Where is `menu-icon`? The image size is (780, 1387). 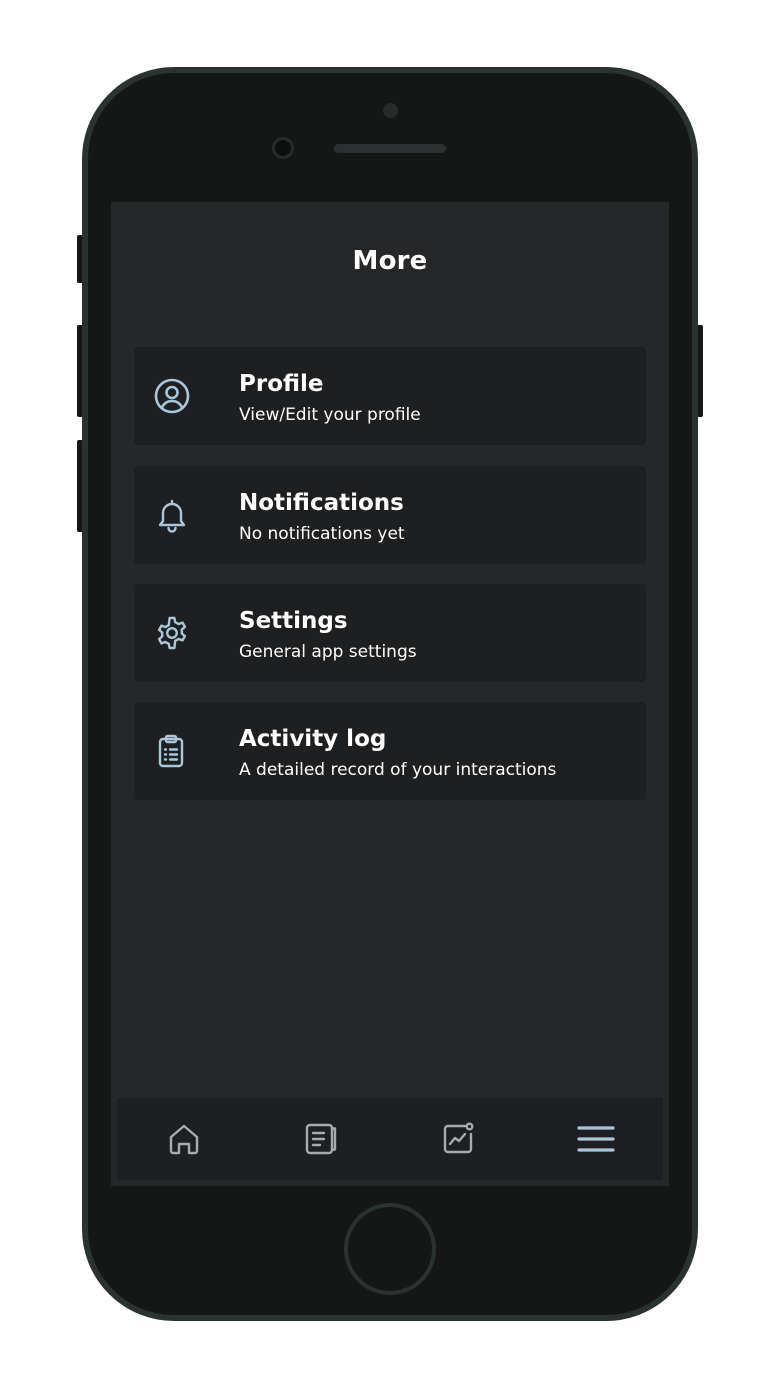 menu-icon is located at coordinates (596, 1139).